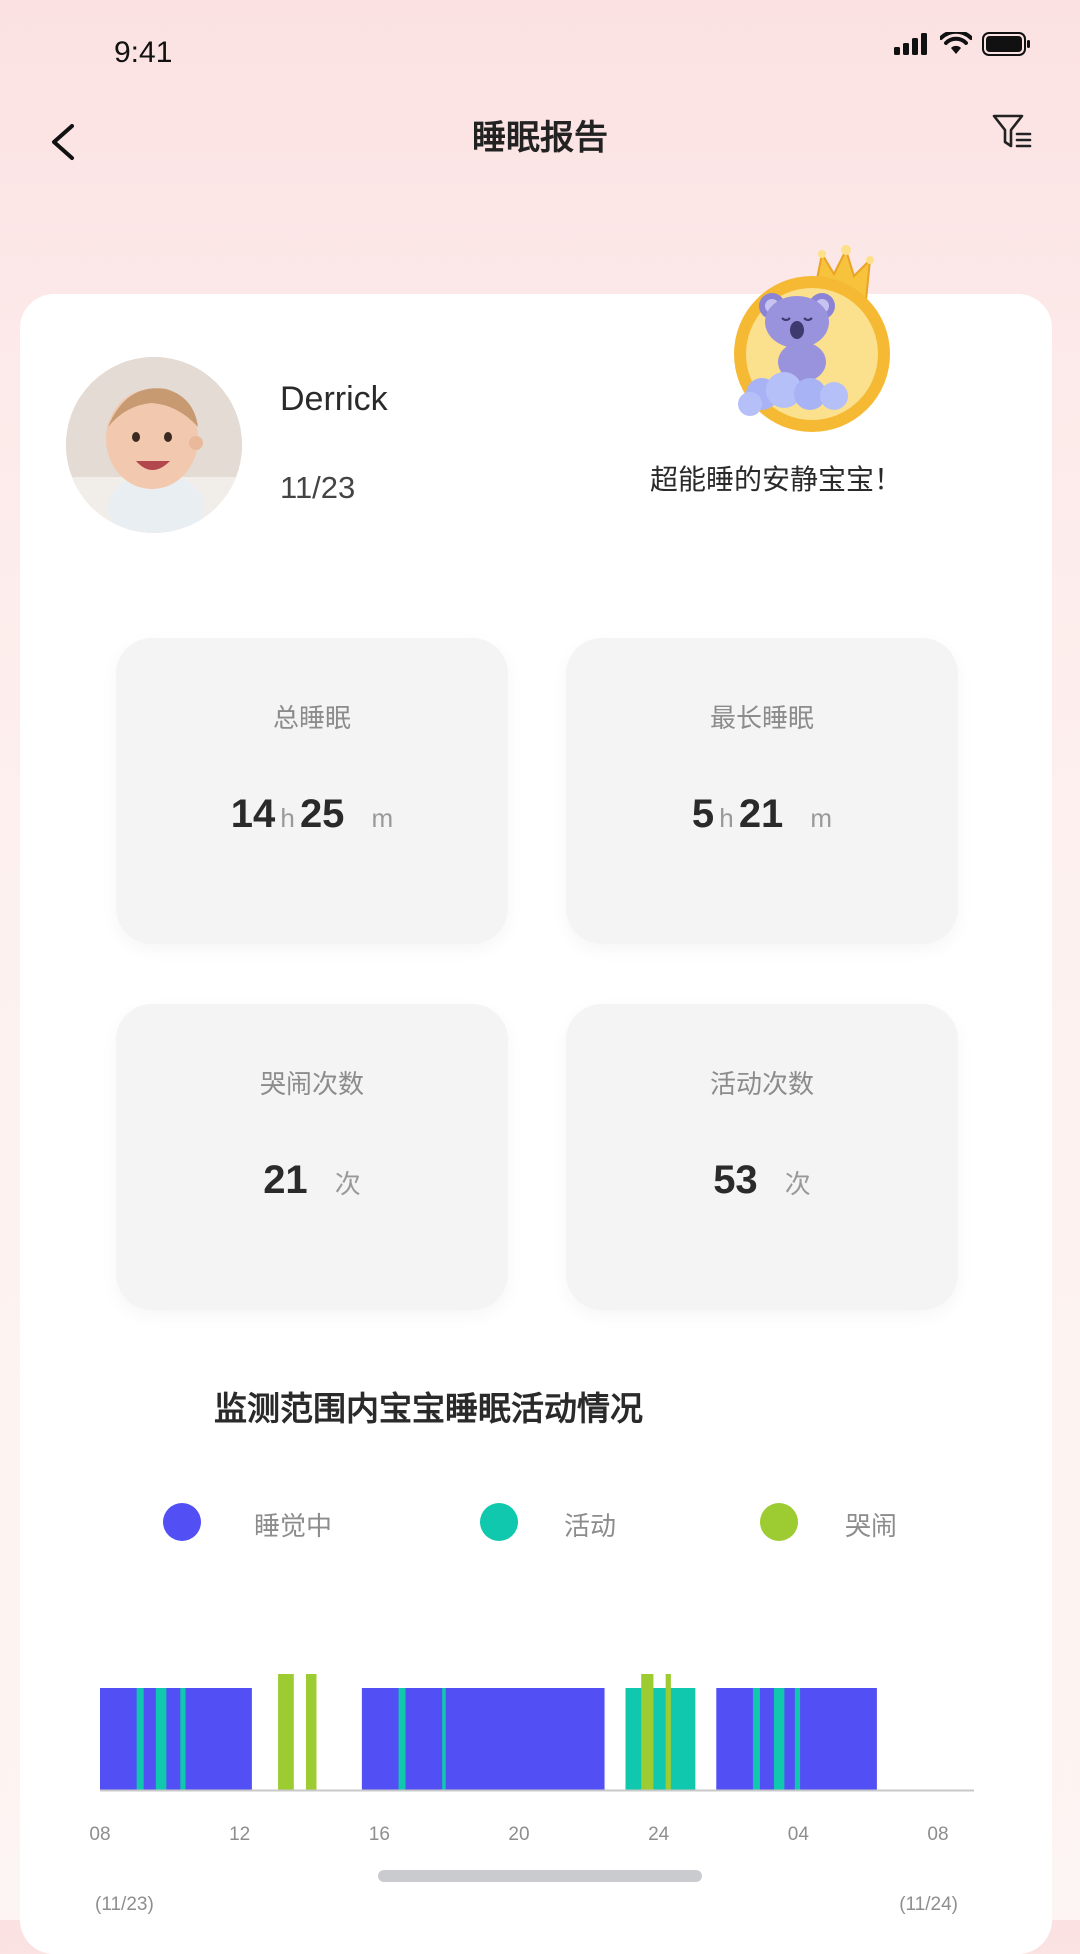  I want to click on date-label: (11/23), so click(124, 1904).